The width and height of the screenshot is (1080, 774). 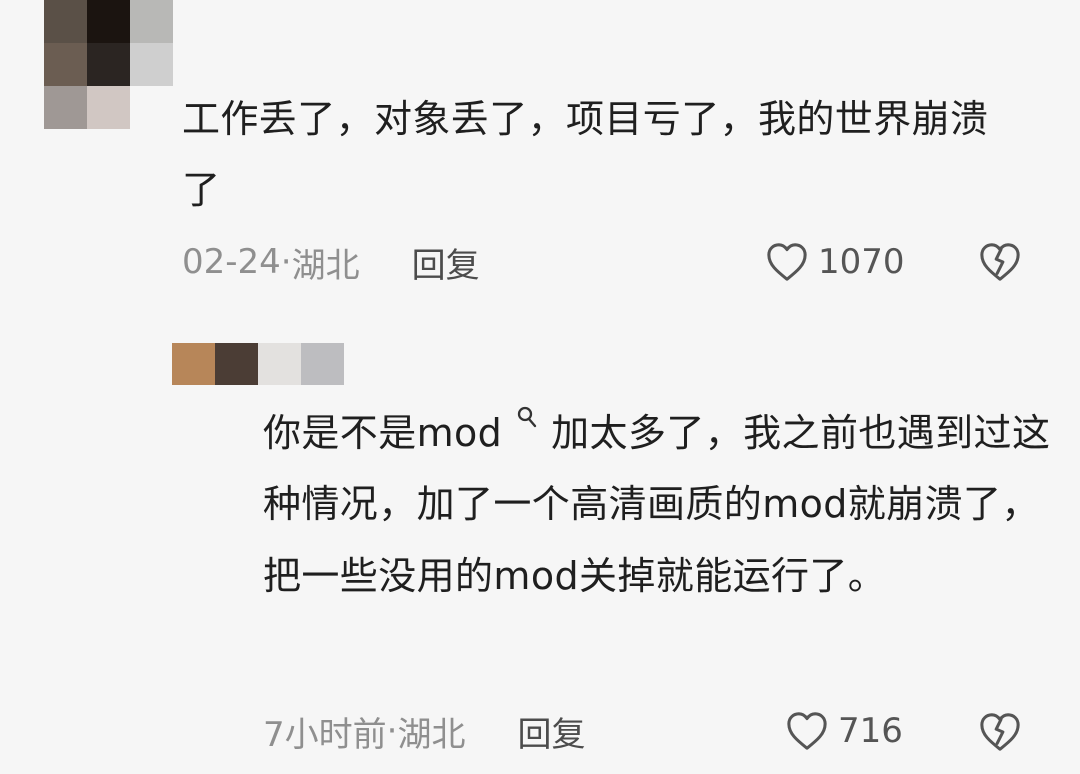 I want to click on comment-text: 工作丢了，对象丢了，项目亏了，我的世界崩溃了, so click(x=585, y=155).